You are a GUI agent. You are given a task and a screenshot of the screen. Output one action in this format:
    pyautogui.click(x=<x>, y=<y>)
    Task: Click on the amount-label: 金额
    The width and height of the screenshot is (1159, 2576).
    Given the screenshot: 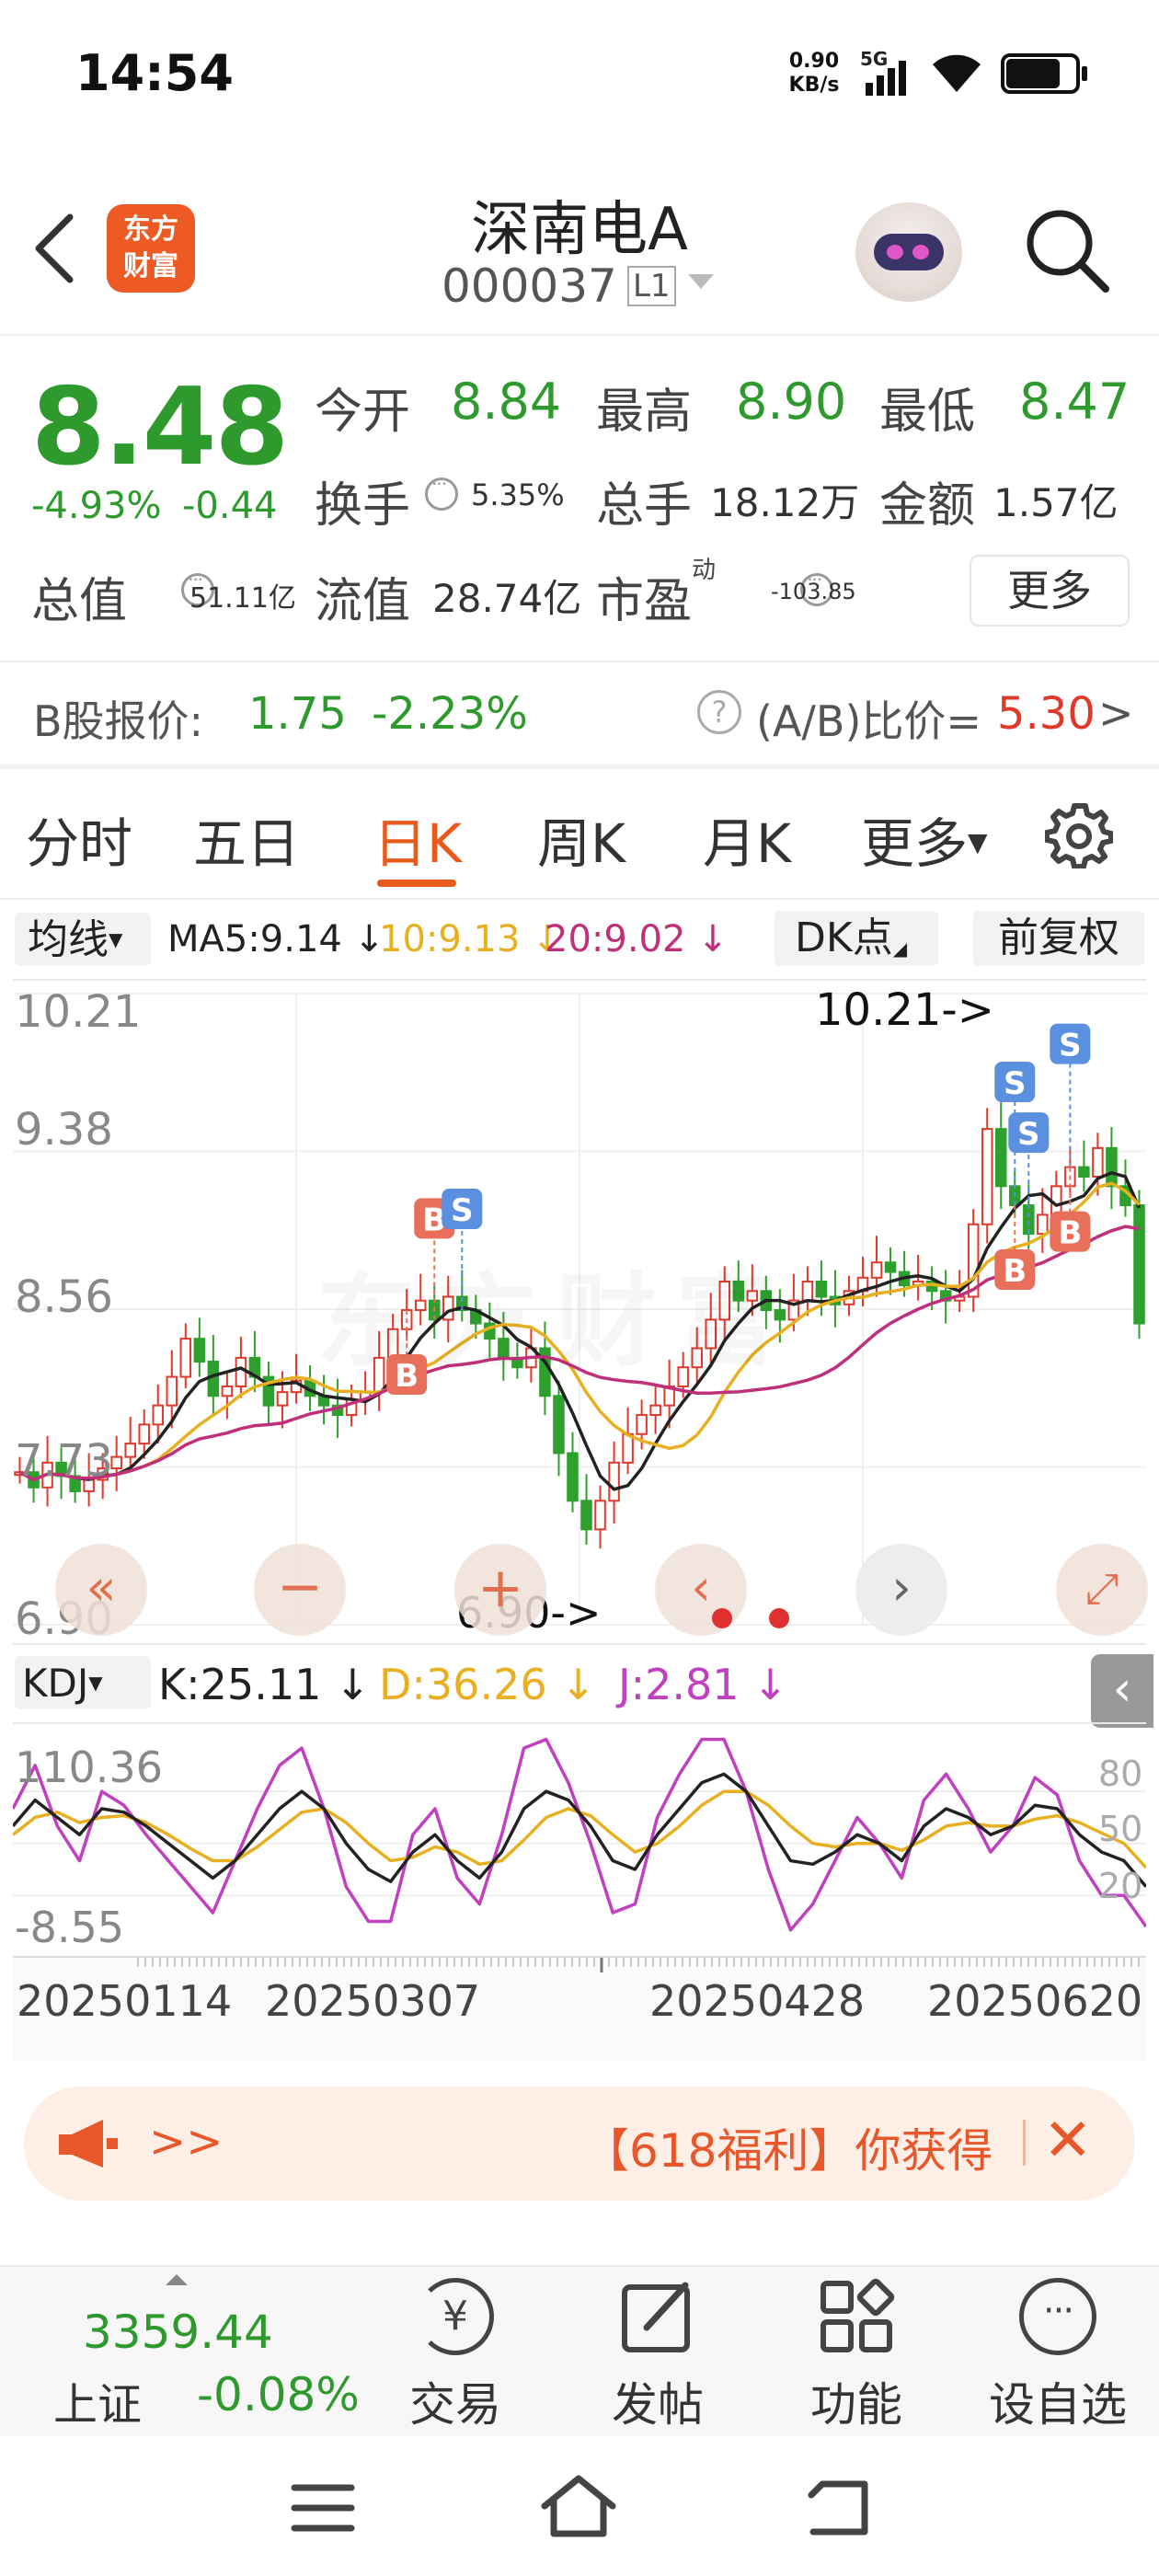 What is the action you would take?
    pyautogui.click(x=927, y=506)
    